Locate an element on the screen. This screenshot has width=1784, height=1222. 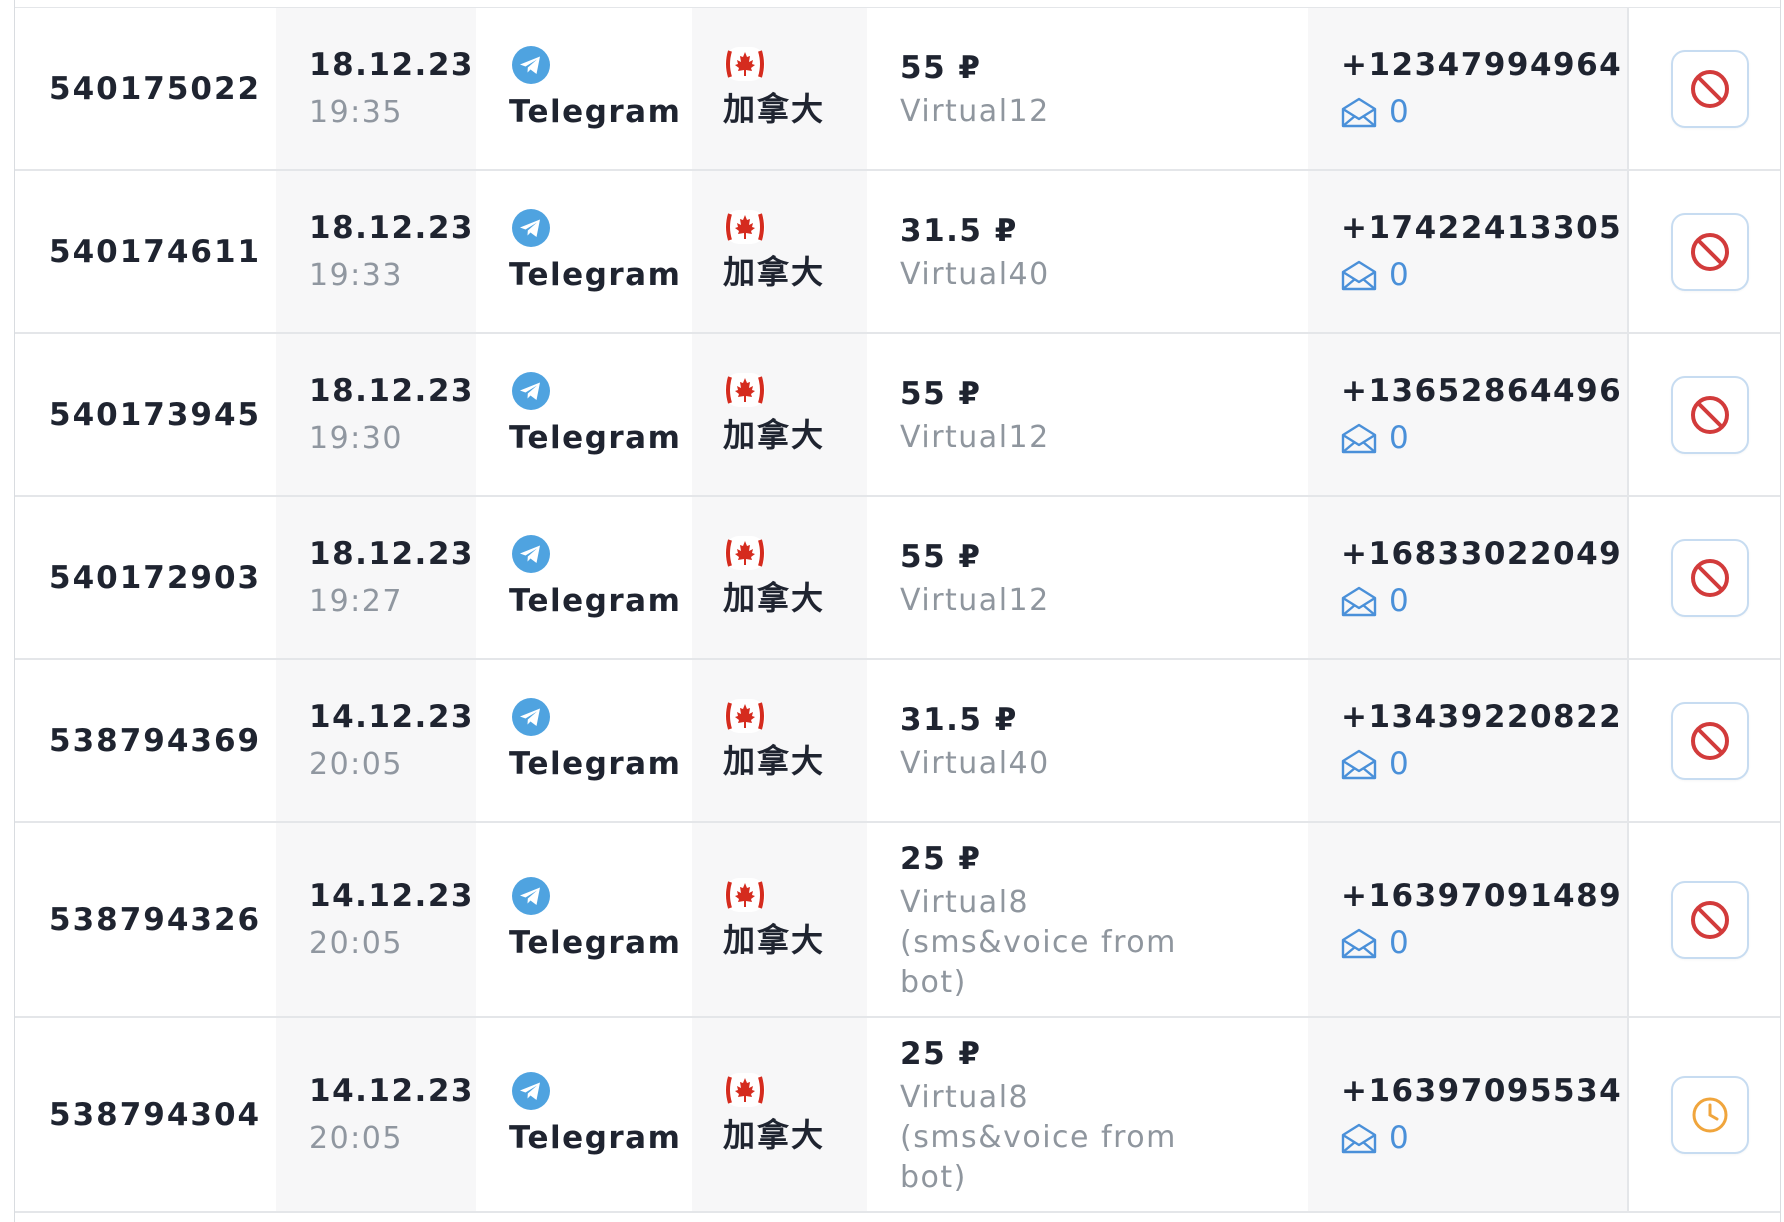
date-cell: 18.12.23 19:33 is located at coordinates (376, 251).